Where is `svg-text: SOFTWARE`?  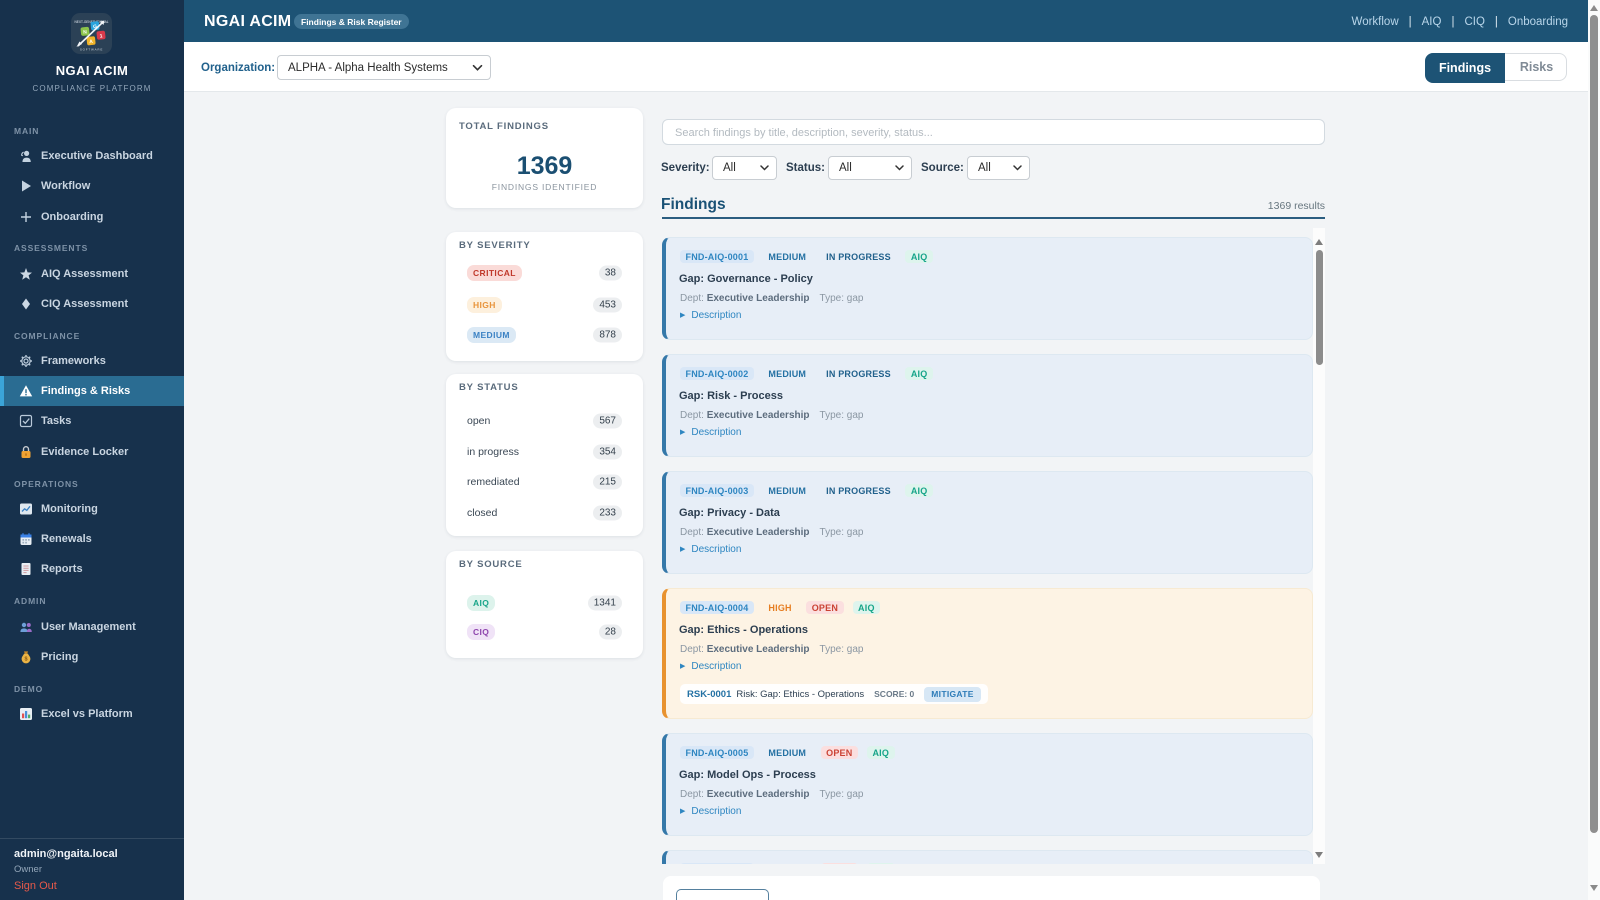 svg-text: SOFTWARE is located at coordinates (91, 50).